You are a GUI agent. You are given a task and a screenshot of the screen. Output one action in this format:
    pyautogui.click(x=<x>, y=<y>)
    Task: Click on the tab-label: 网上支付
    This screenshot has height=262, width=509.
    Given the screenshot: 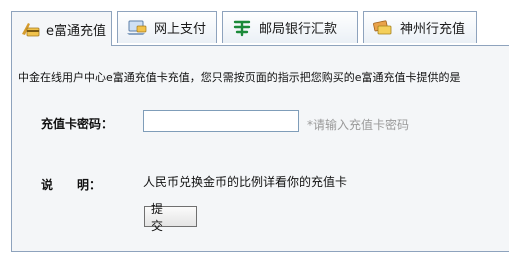 What is the action you would take?
    pyautogui.click(x=180, y=29)
    